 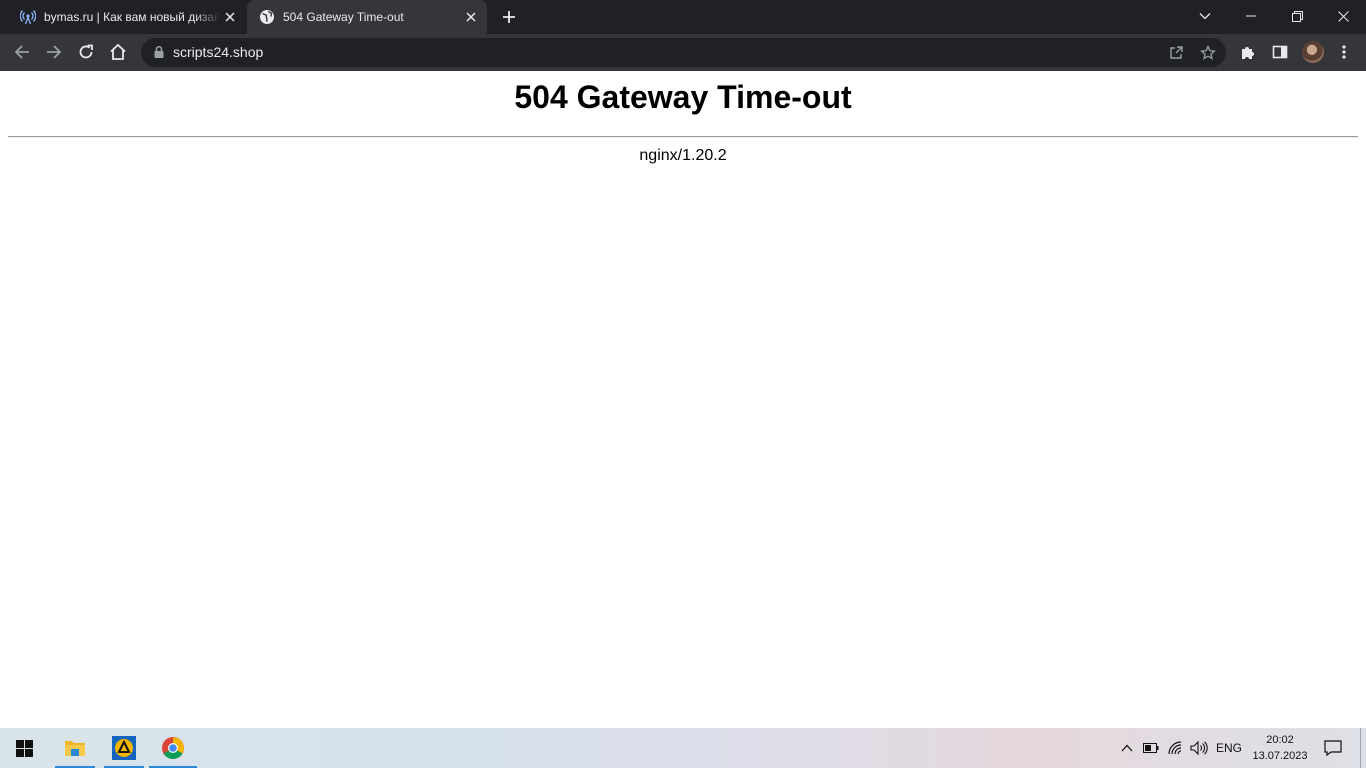 What do you see at coordinates (1176, 53) in the screenshot?
I see `share-icon` at bounding box center [1176, 53].